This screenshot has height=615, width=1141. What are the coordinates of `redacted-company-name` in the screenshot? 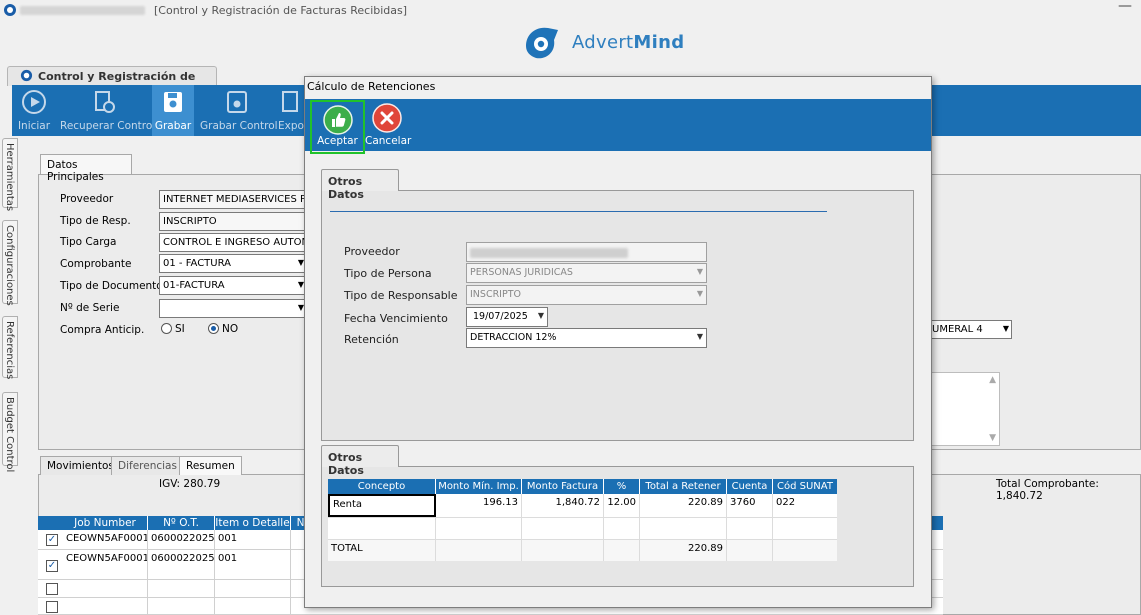 It's located at (82, 10).